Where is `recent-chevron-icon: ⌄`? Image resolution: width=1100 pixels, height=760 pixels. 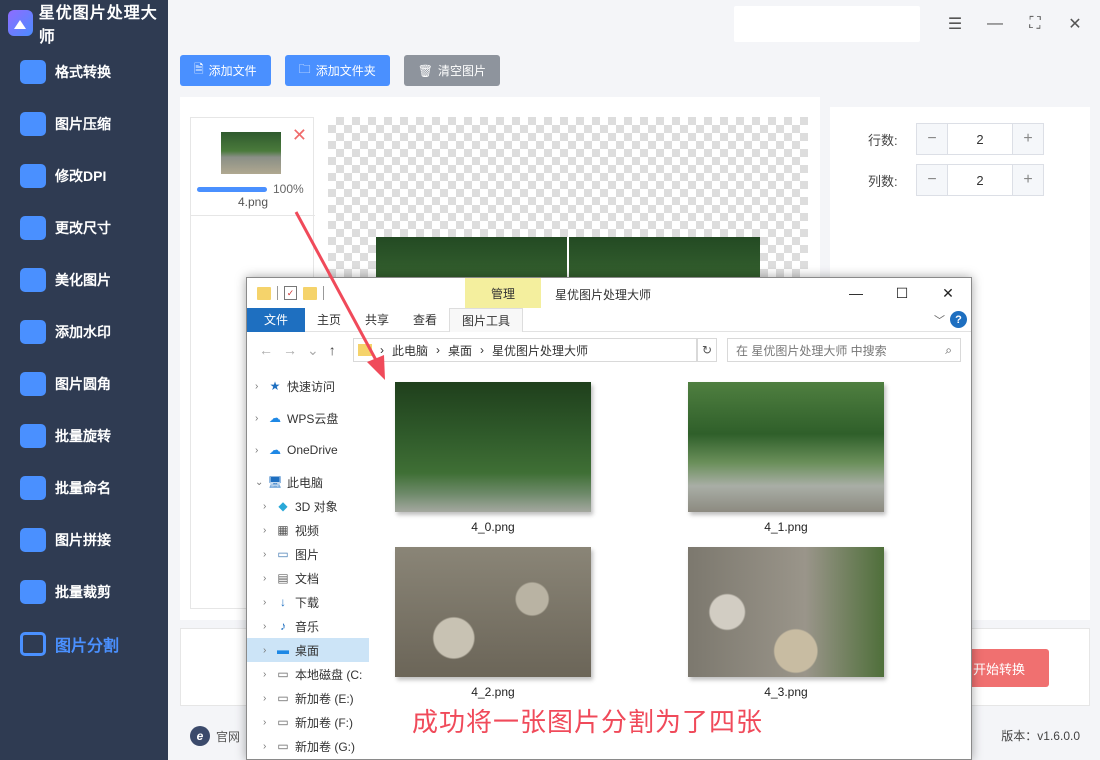 recent-chevron-icon: ⌄ is located at coordinates (313, 350).